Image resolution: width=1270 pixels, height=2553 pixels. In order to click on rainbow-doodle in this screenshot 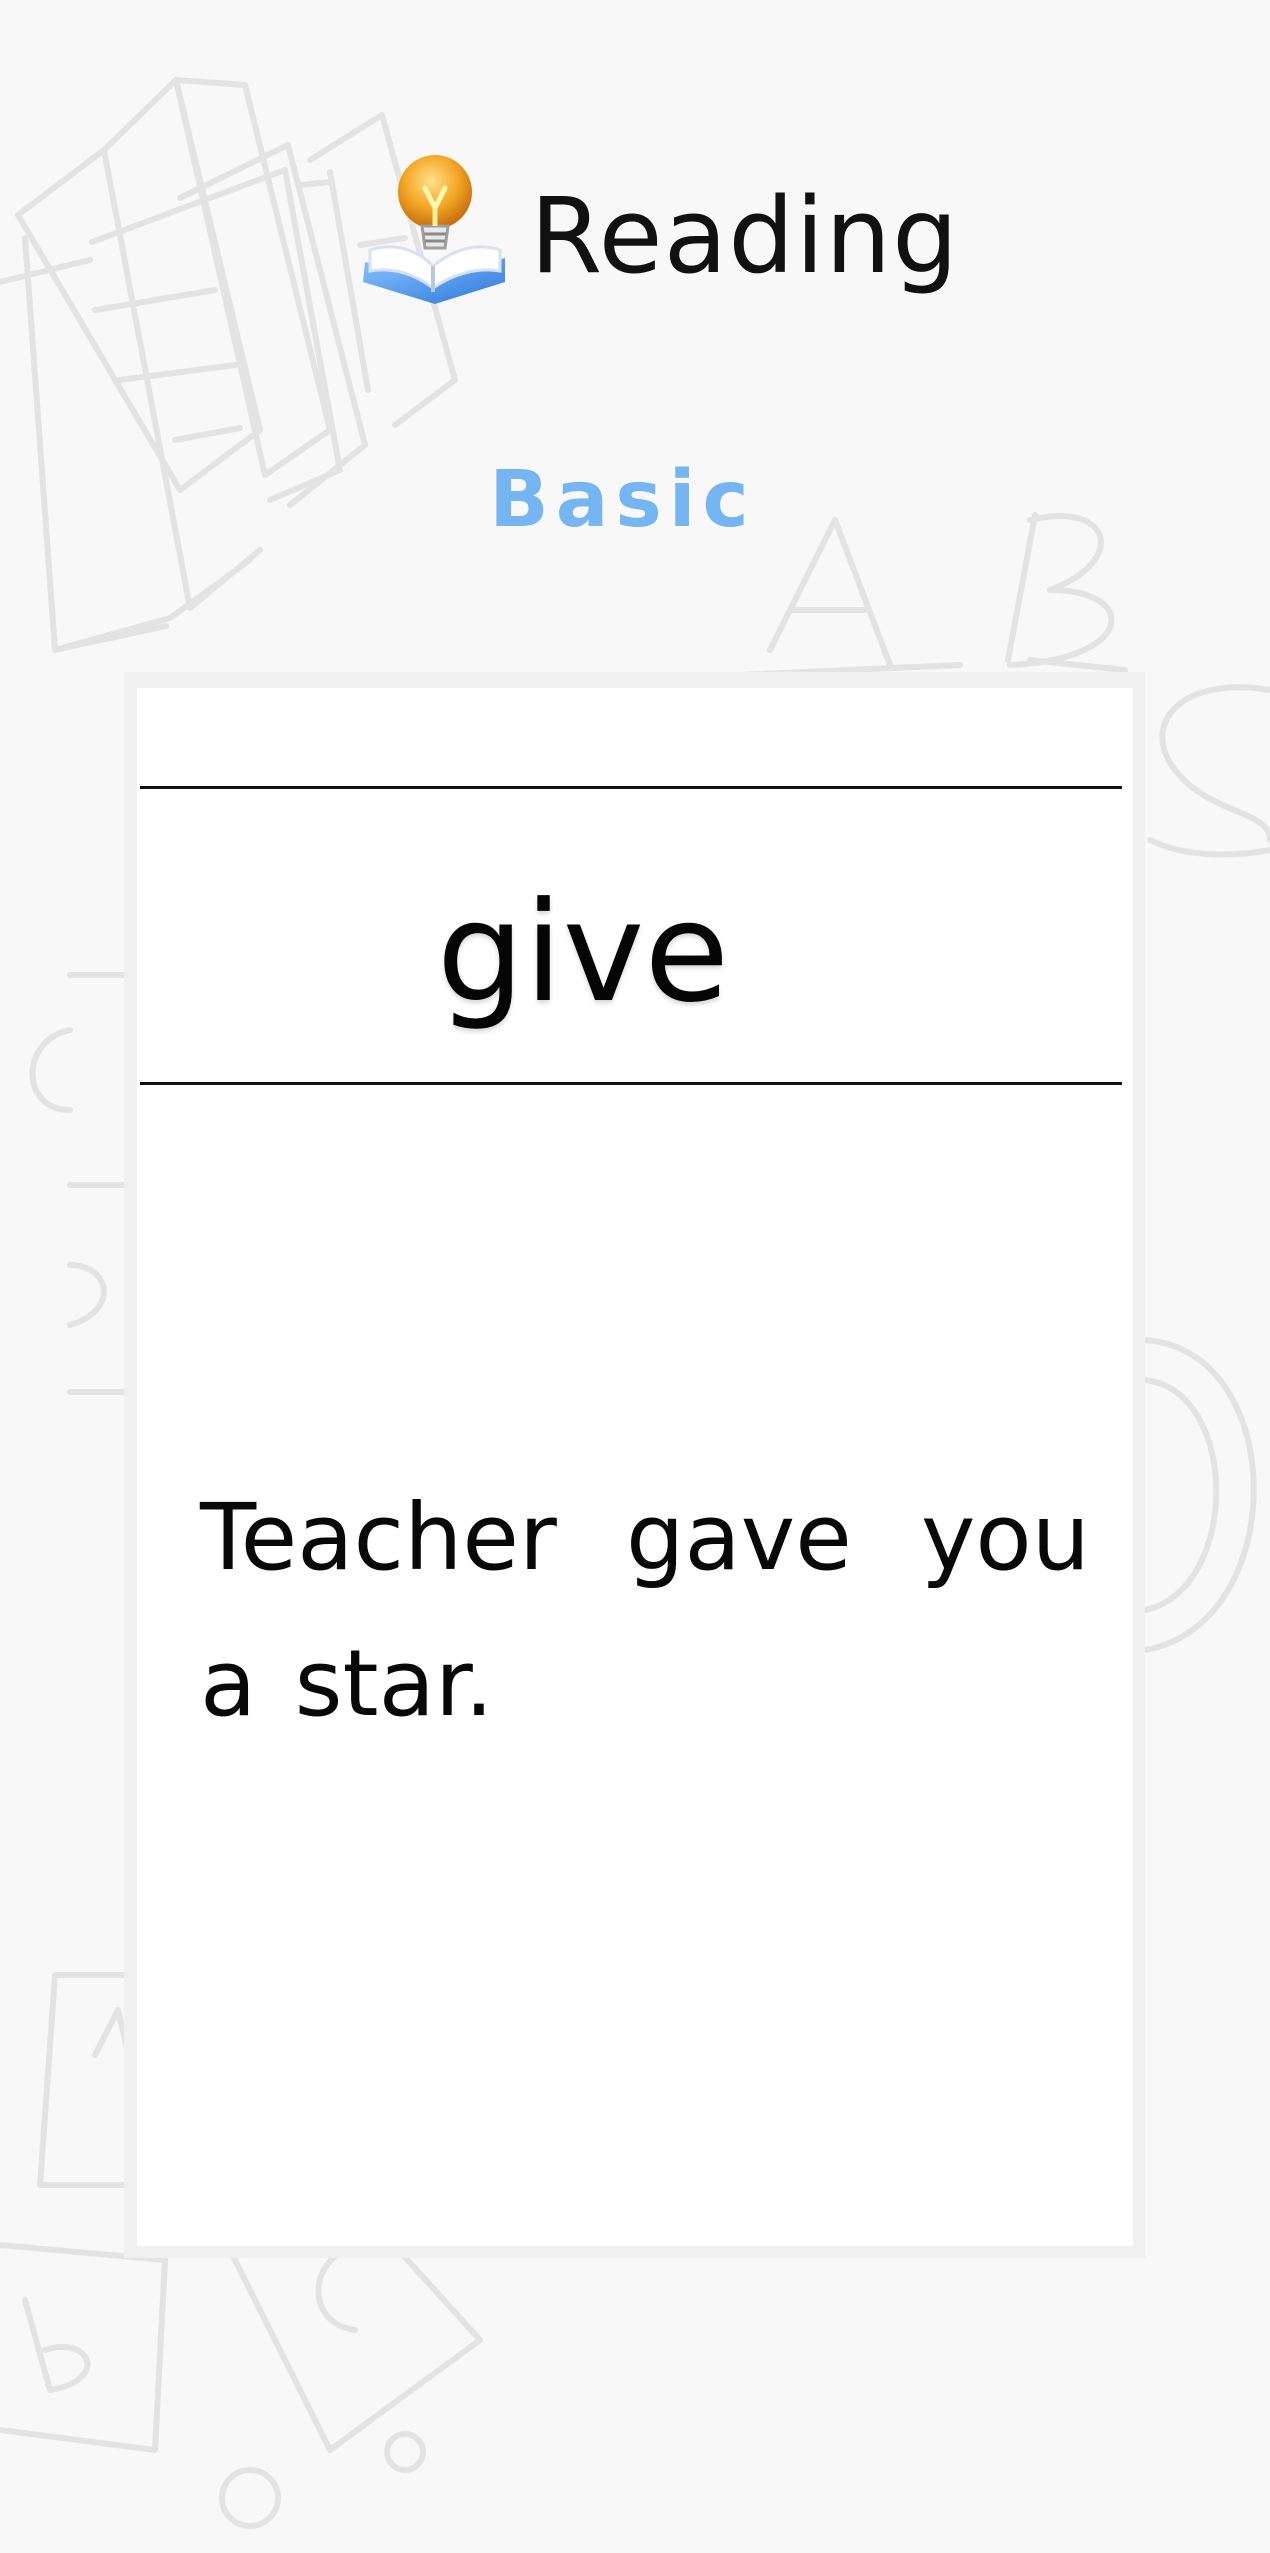, I will do `click(1199, 1495)`.